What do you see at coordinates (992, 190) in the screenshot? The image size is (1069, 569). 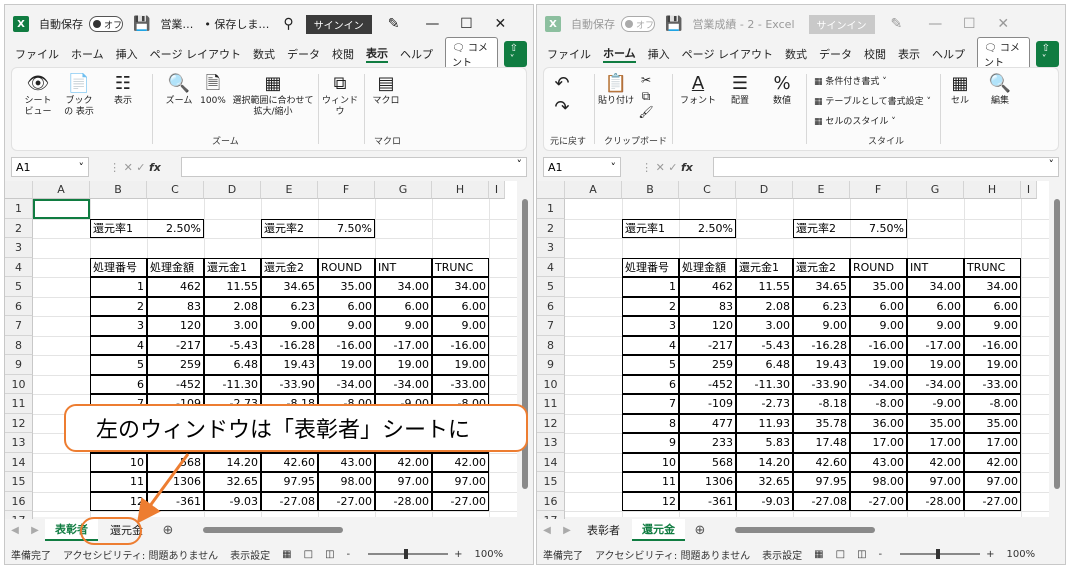 I see `column-header: H` at bounding box center [992, 190].